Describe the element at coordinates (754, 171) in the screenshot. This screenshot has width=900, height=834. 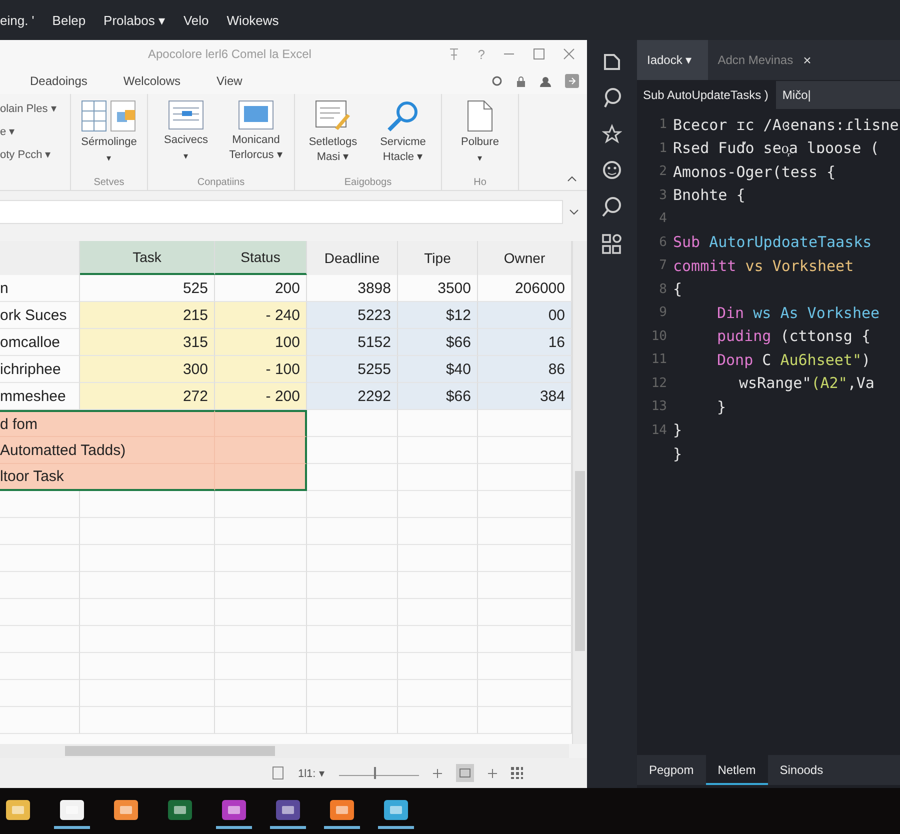
I see `code-line: Amonos-Oger(tess {` at that location.